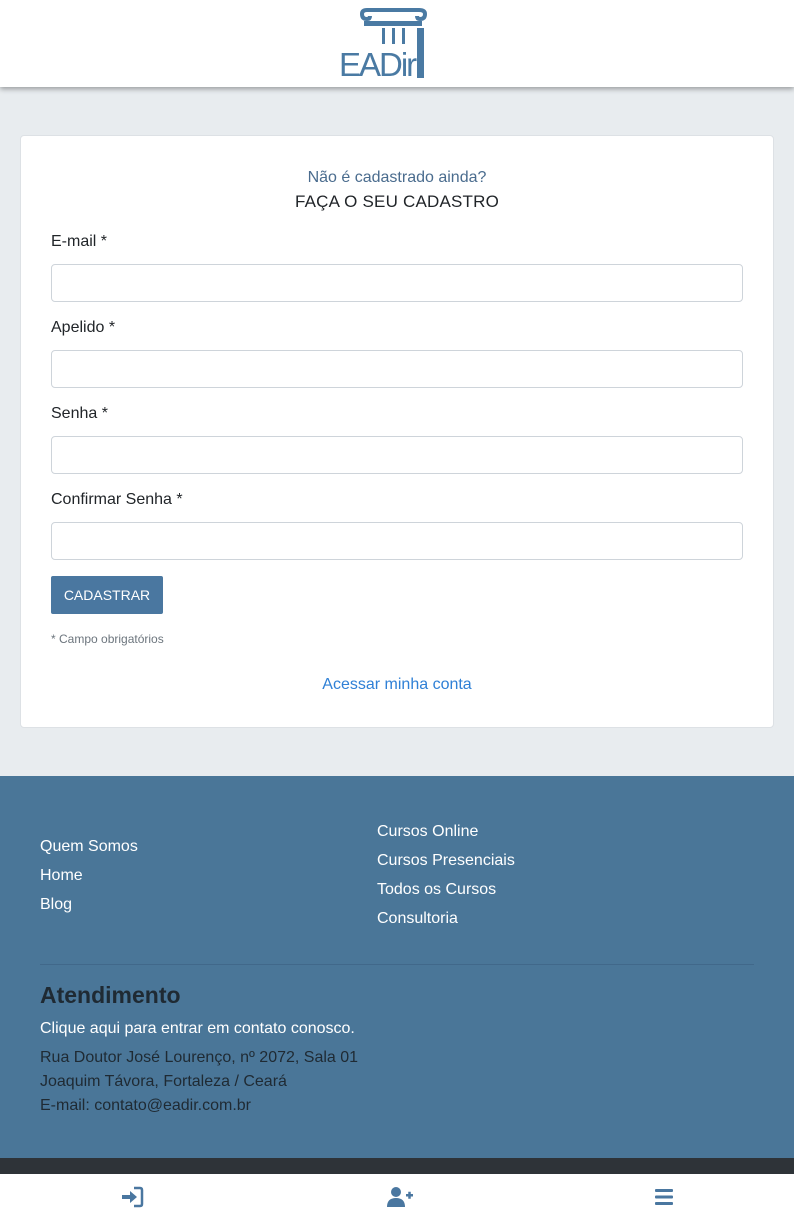 This screenshot has width=794, height=1219. What do you see at coordinates (397, 685) in the screenshot?
I see `login-link: Acessar minha conta` at bounding box center [397, 685].